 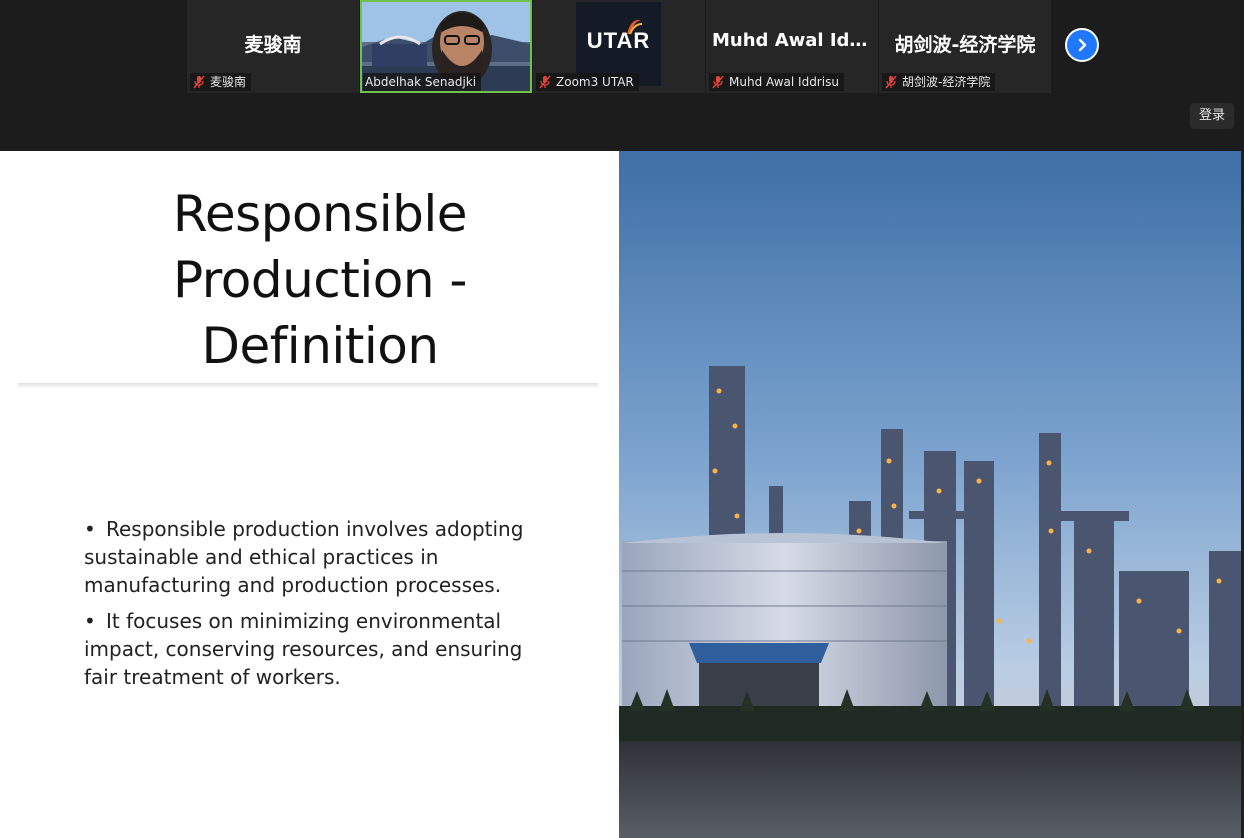 I want to click on participant-tile-1: 麦骏南 麦骏南, so click(x=273, y=46).